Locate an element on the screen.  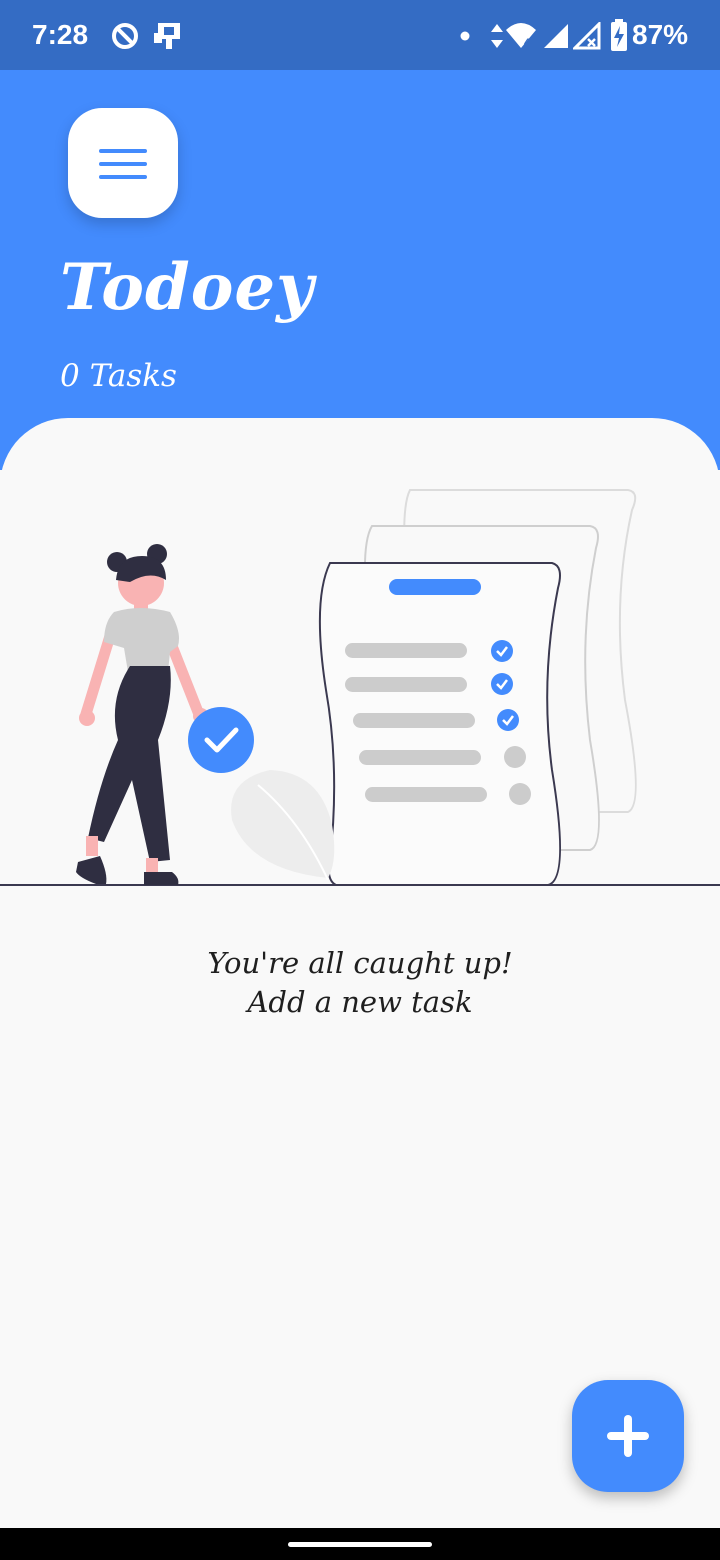
cell-signal-x-icon is located at coordinates (587, 36).